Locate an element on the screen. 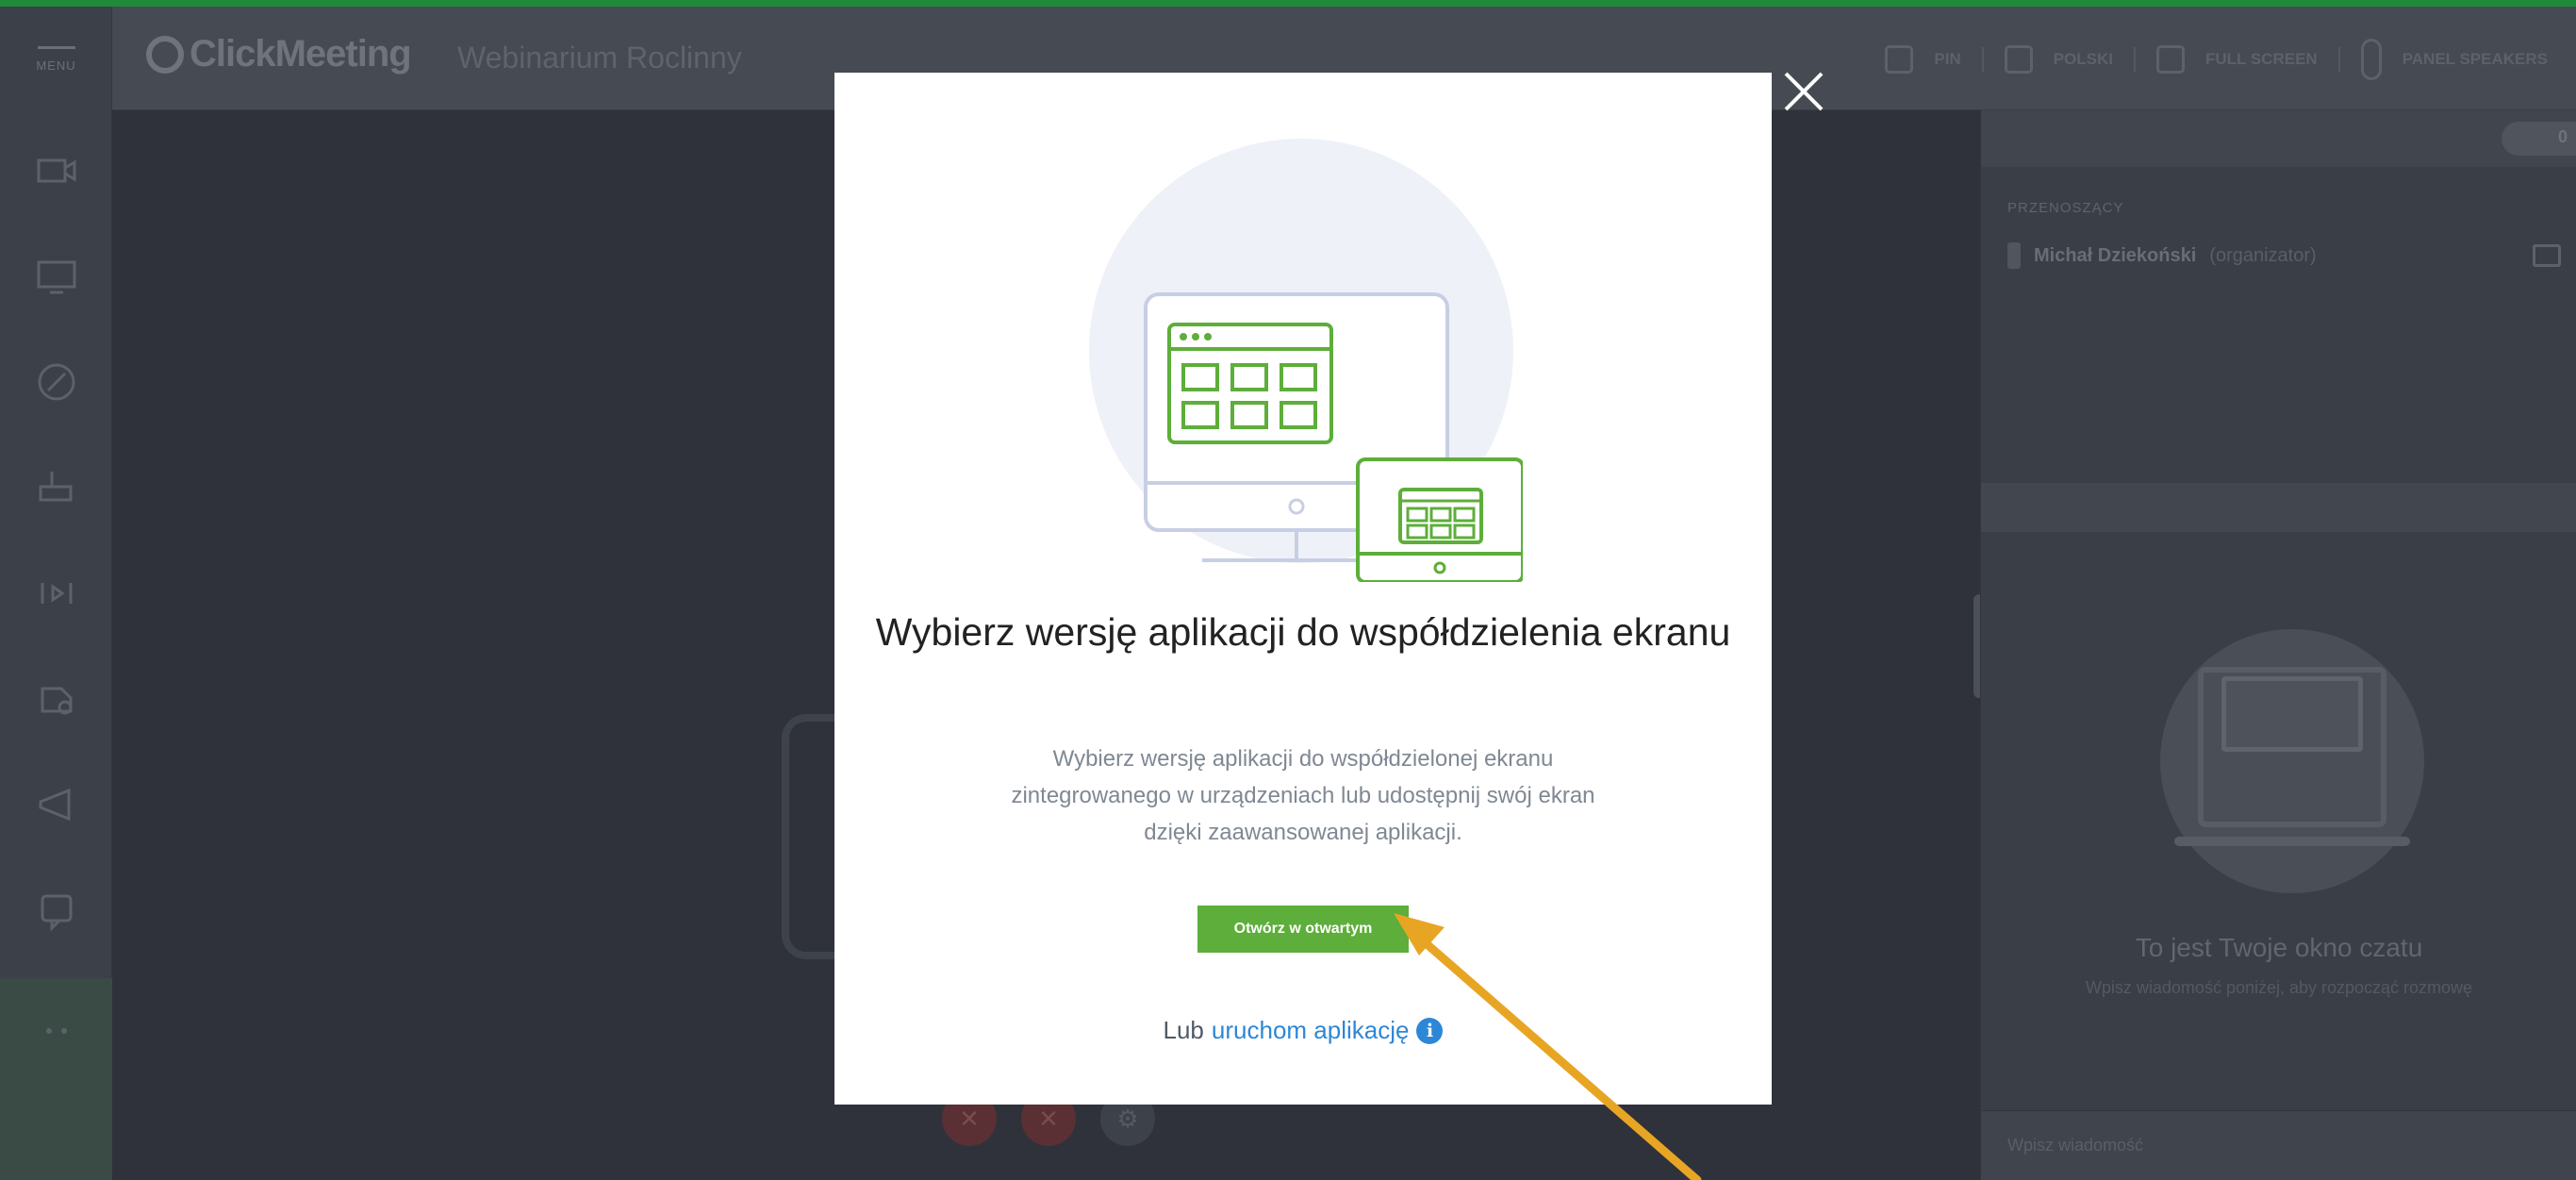  desktop-monitor-illustration is located at coordinates (1306, 360).